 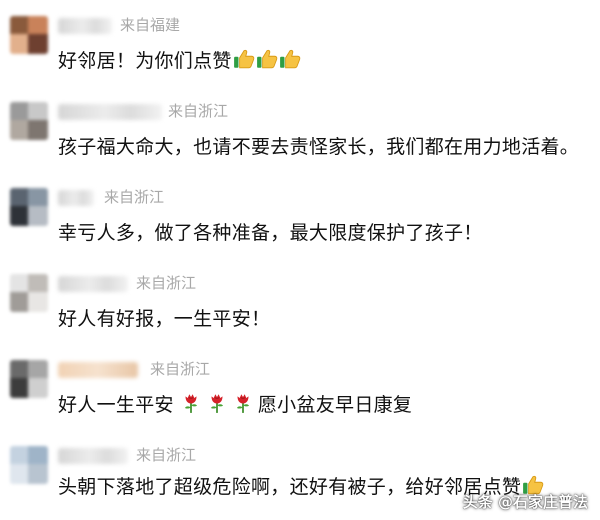 What do you see at coordinates (150, 25) in the screenshot?
I see `location-label: 来自福建` at bounding box center [150, 25].